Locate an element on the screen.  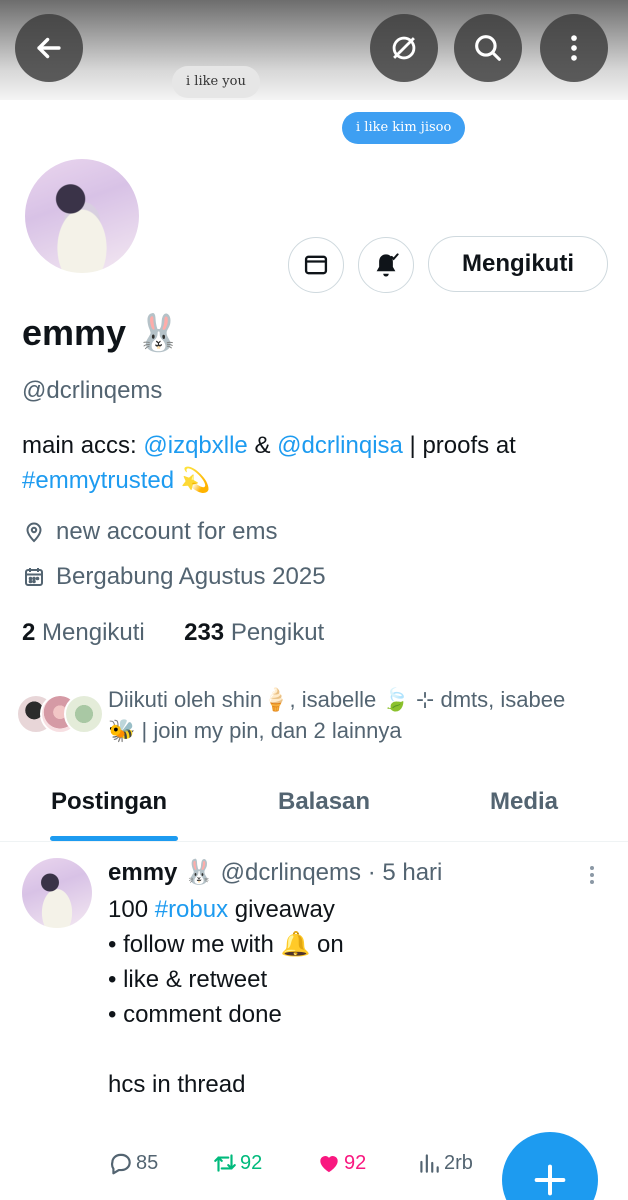
plus-icon is located at coordinates (550, 1180).